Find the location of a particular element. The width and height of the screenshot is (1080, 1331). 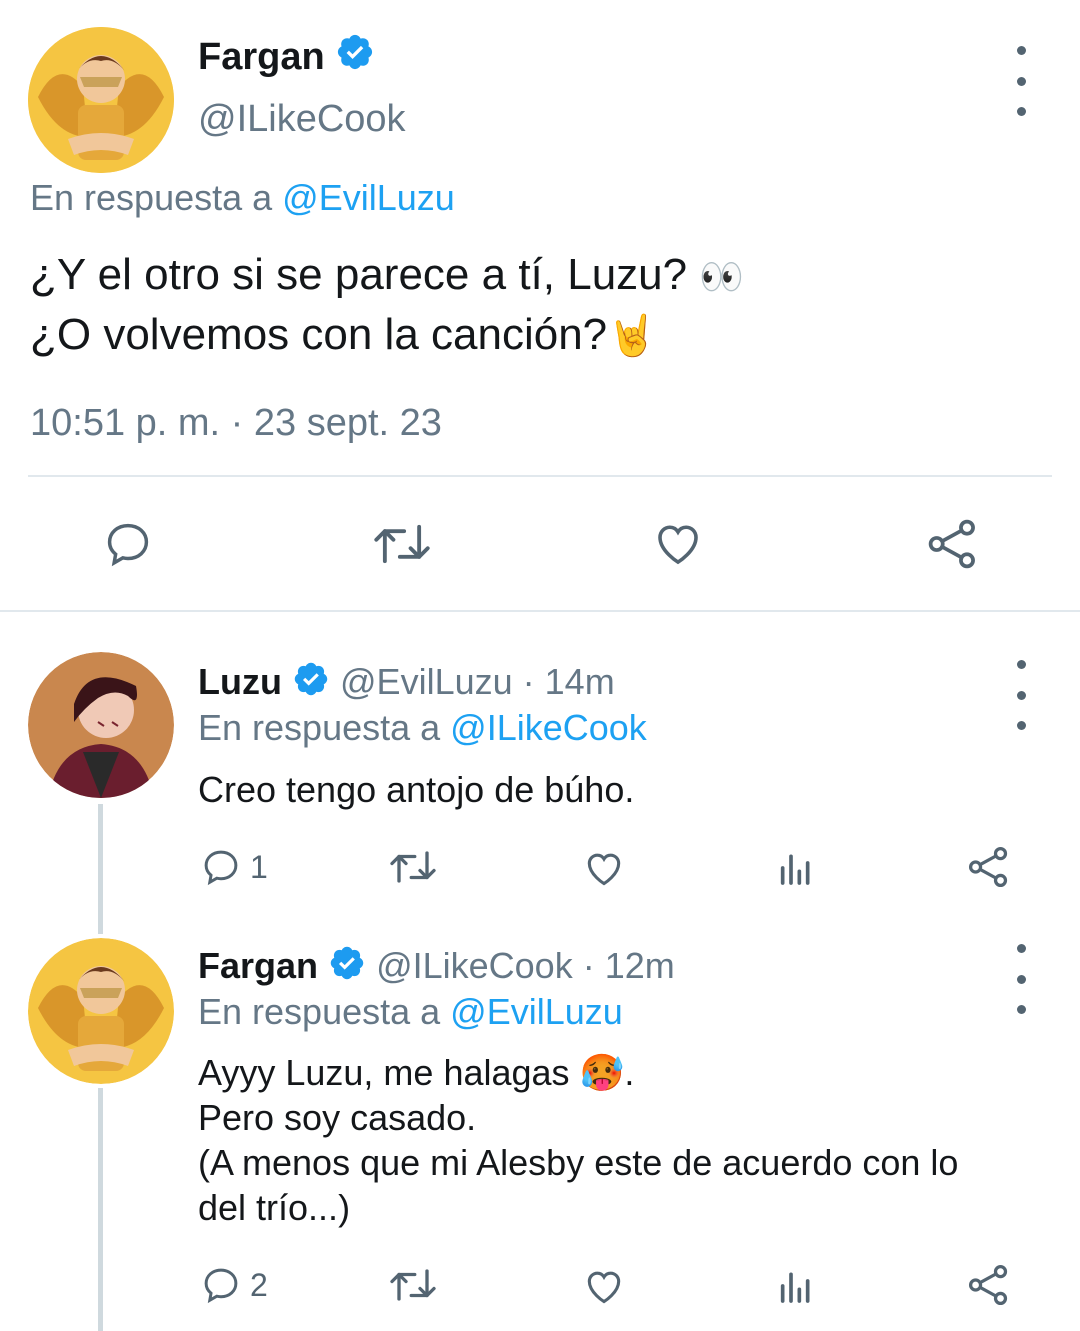

hot-face-emoji: 🥵 is located at coordinates (602, 1072).